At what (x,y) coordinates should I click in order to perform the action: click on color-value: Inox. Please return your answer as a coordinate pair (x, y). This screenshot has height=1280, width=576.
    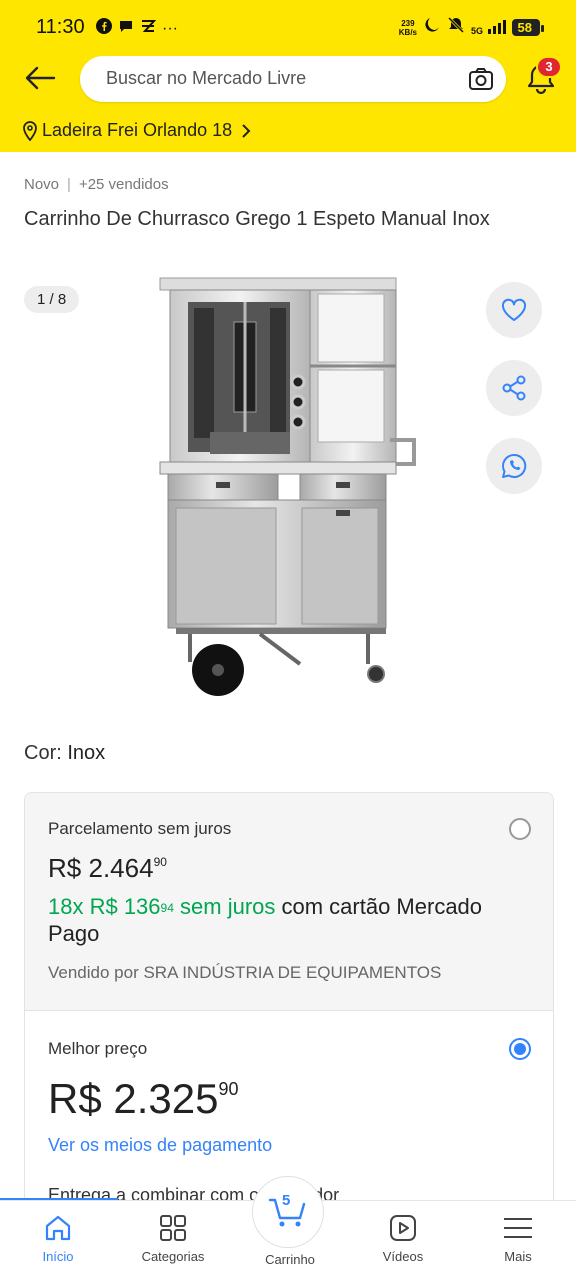
    Looking at the image, I should click on (86, 753).